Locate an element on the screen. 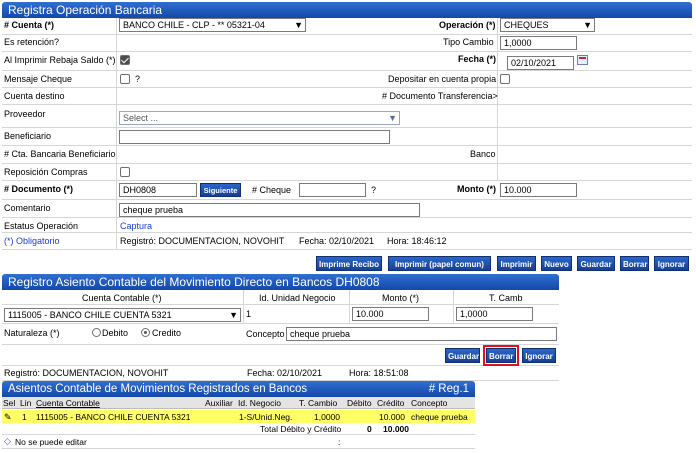  col-sel: Sel is located at coordinates (9, 403).